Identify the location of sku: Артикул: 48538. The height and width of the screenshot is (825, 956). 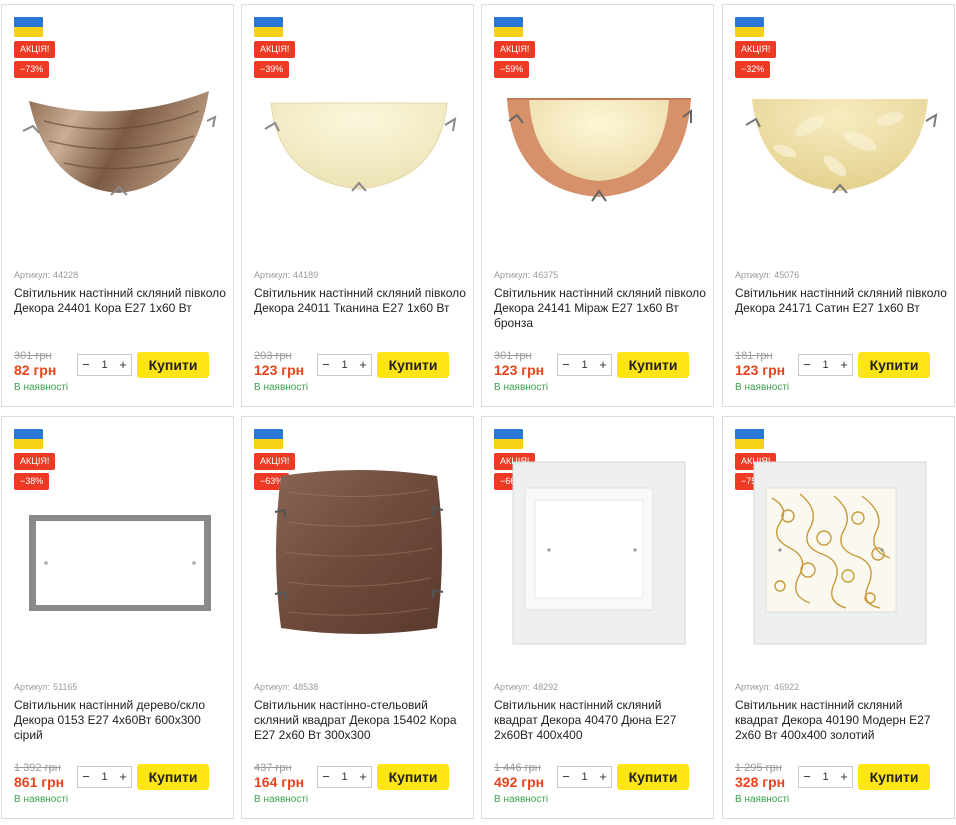
(286, 687).